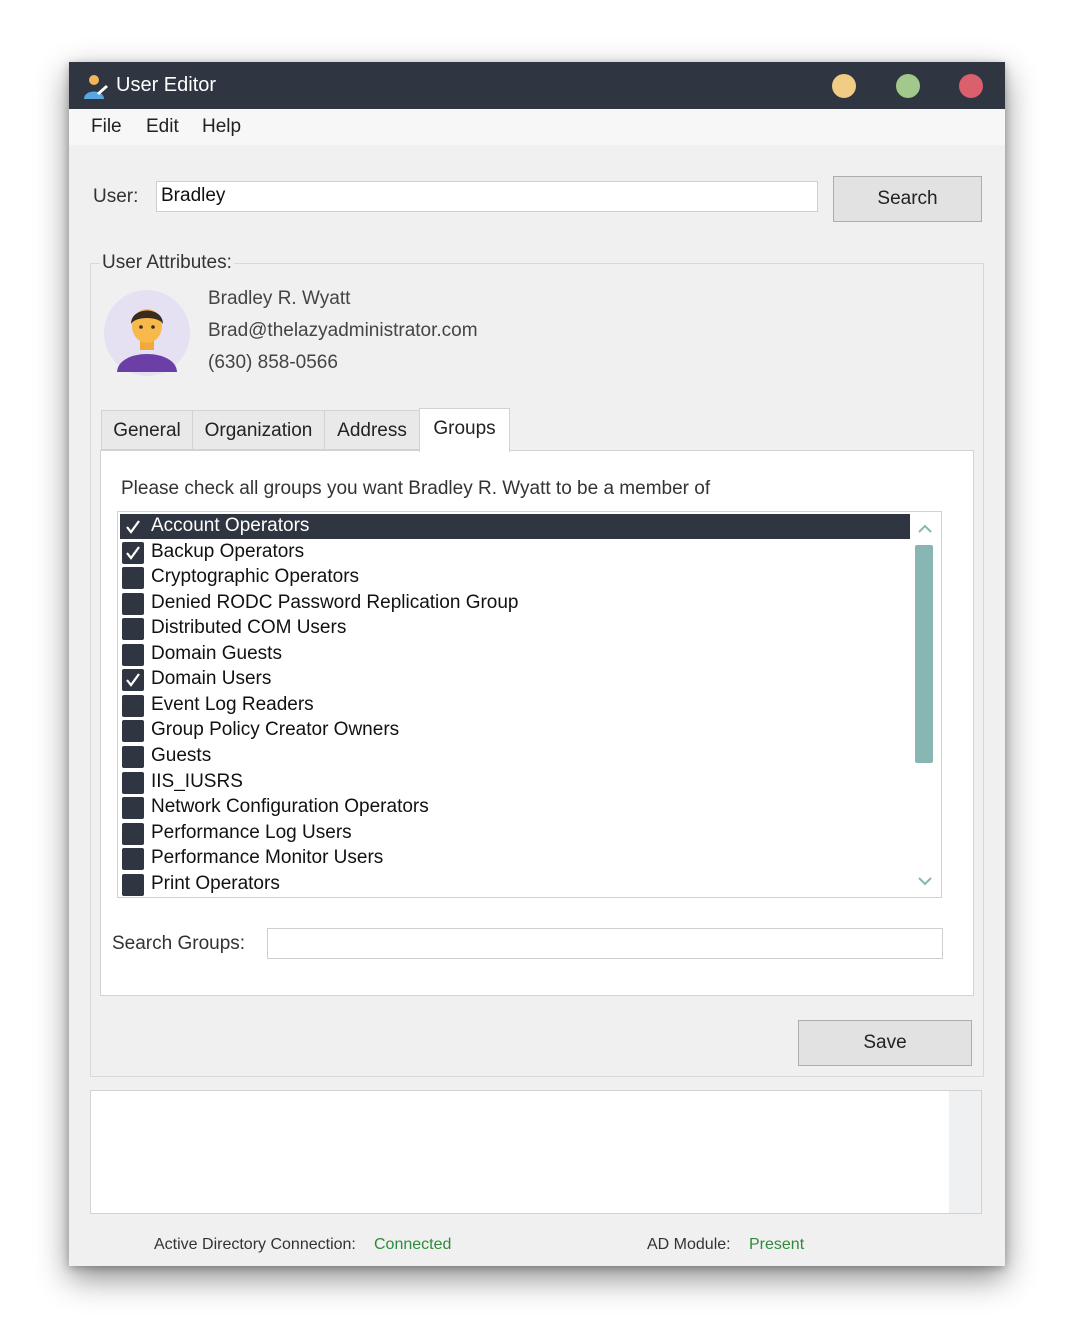 The width and height of the screenshot is (1083, 1322). I want to click on group-label: Account Operators, so click(230, 525).